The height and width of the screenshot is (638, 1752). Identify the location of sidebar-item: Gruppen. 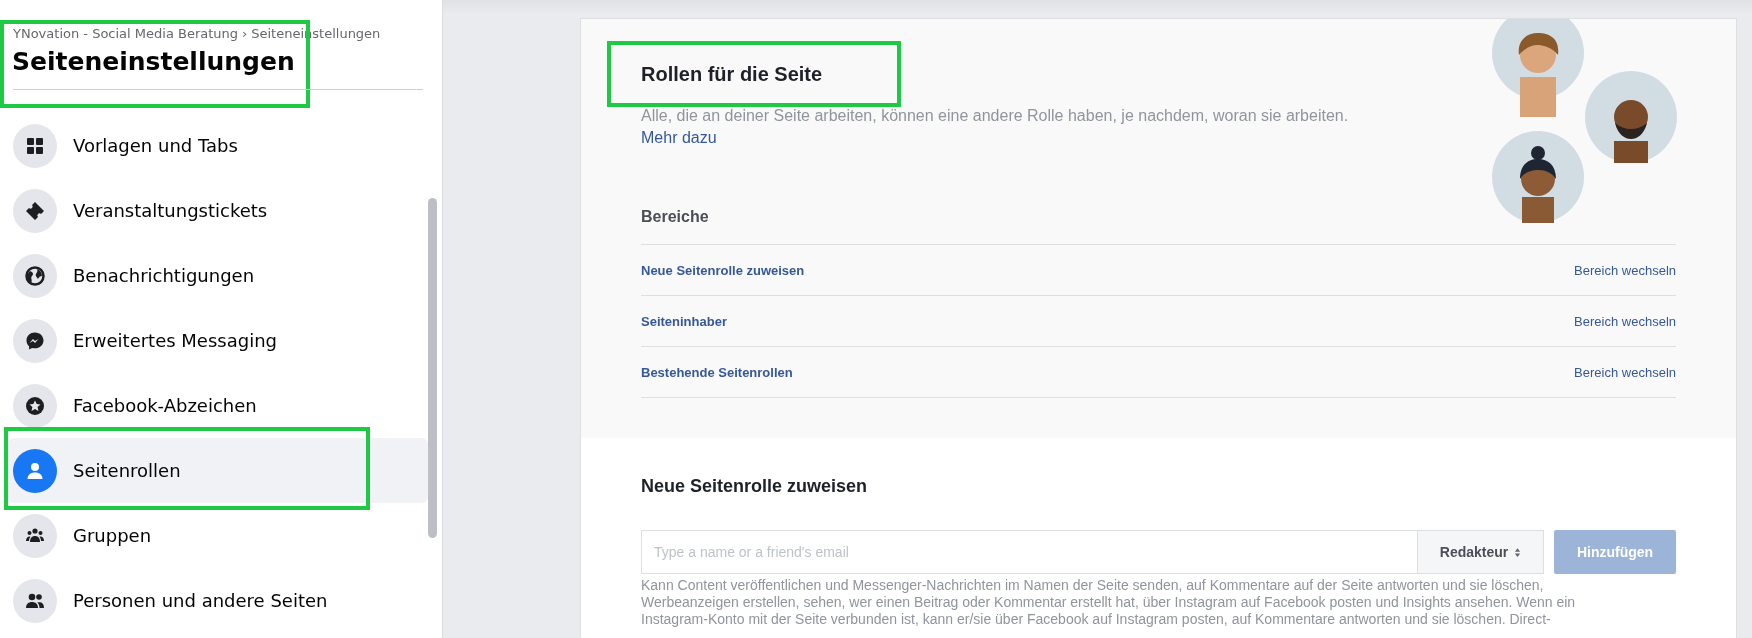
(218, 535).